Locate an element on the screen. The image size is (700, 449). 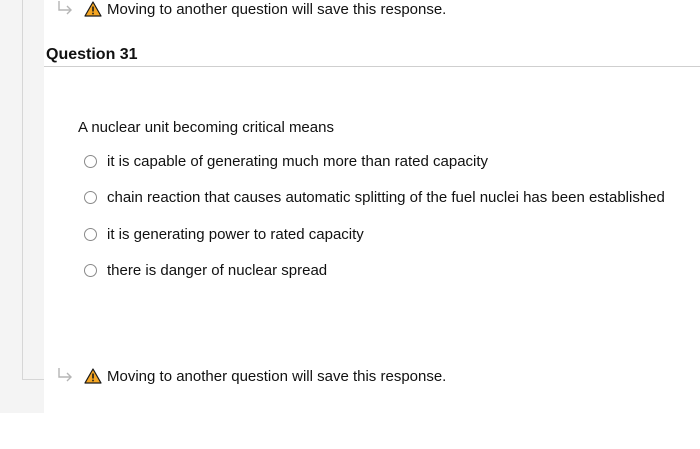
answer-option-label: there is danger of nuclear spread is located at coordinates (217, 270).